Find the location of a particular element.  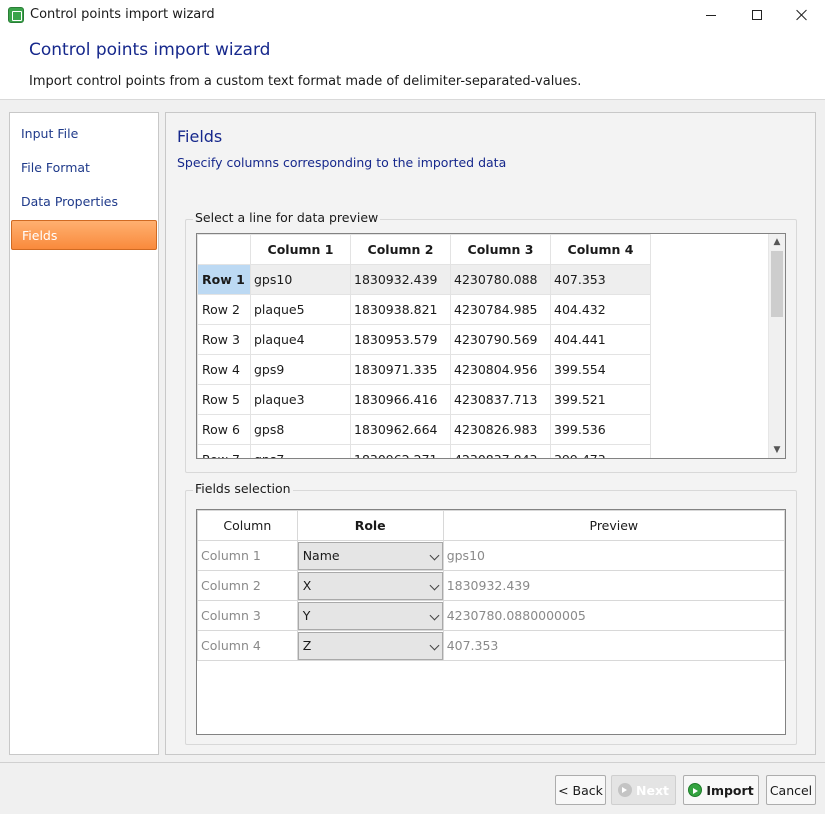

table-cell: 1830962.664 is located at coordinates (400, 429).